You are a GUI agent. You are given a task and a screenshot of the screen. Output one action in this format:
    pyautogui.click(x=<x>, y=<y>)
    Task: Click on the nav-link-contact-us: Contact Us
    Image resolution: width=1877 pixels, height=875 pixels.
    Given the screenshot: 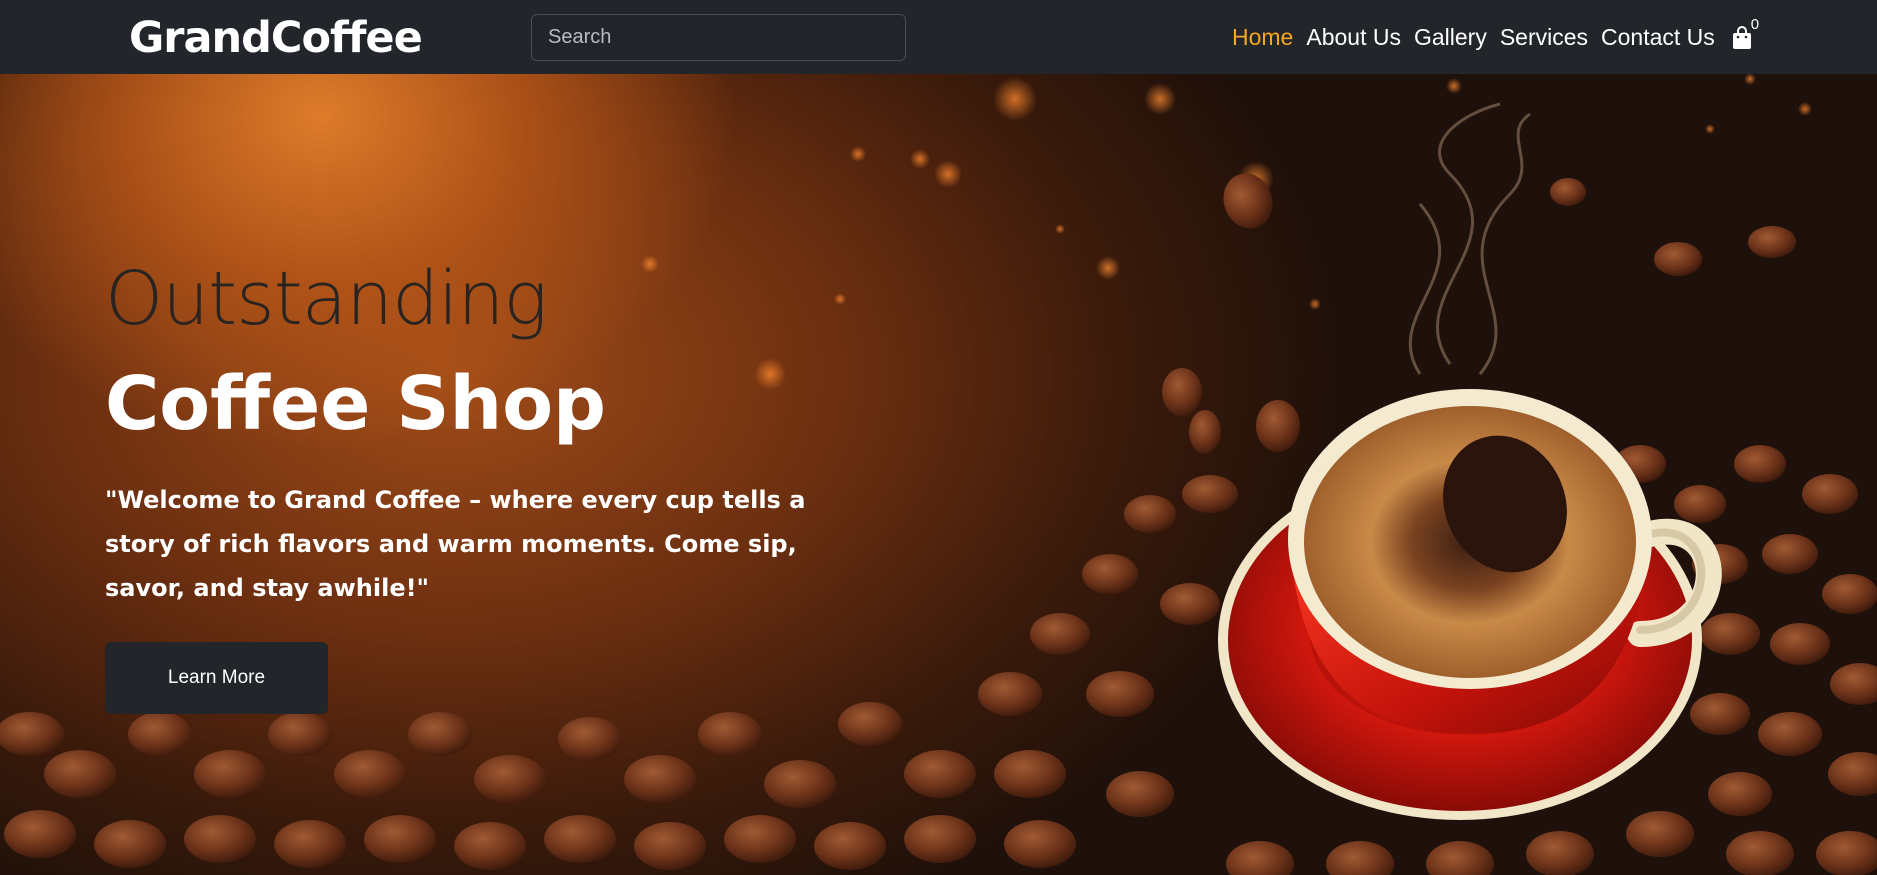 What is the action you would take?
    pyautogui.click(x=1658, y=37)
    